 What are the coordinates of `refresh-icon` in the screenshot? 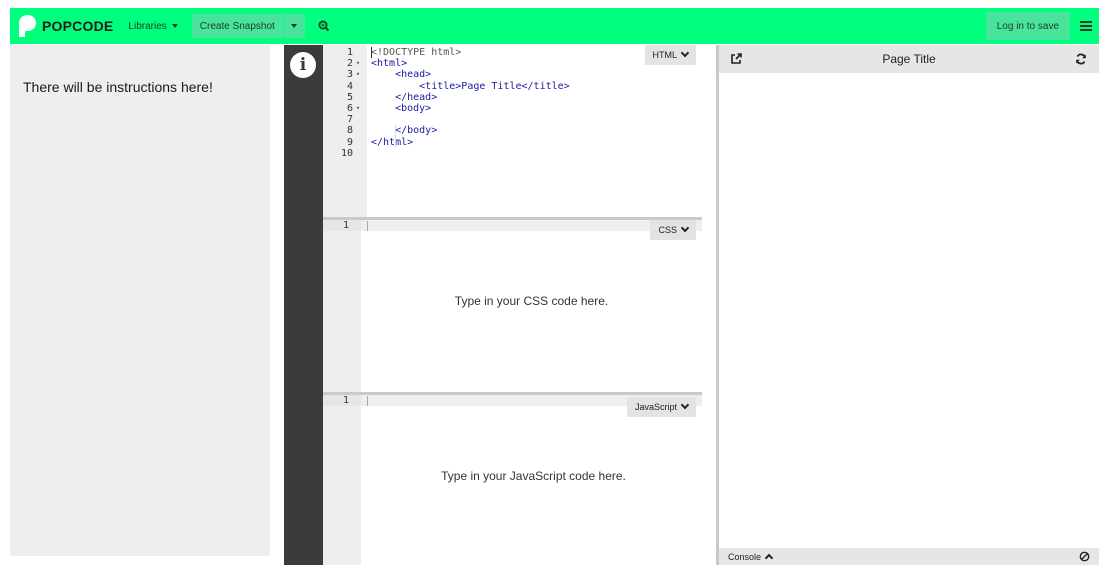 It's located at (1081, 59).